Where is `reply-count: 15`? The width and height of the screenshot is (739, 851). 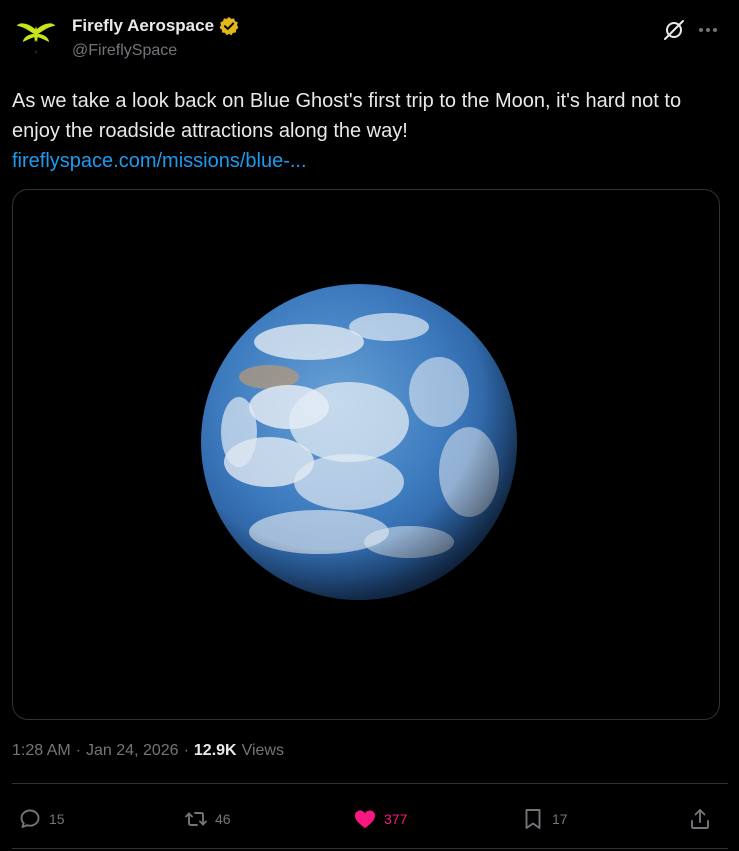 reply-count: 15 is located at coordinates (57, 819).